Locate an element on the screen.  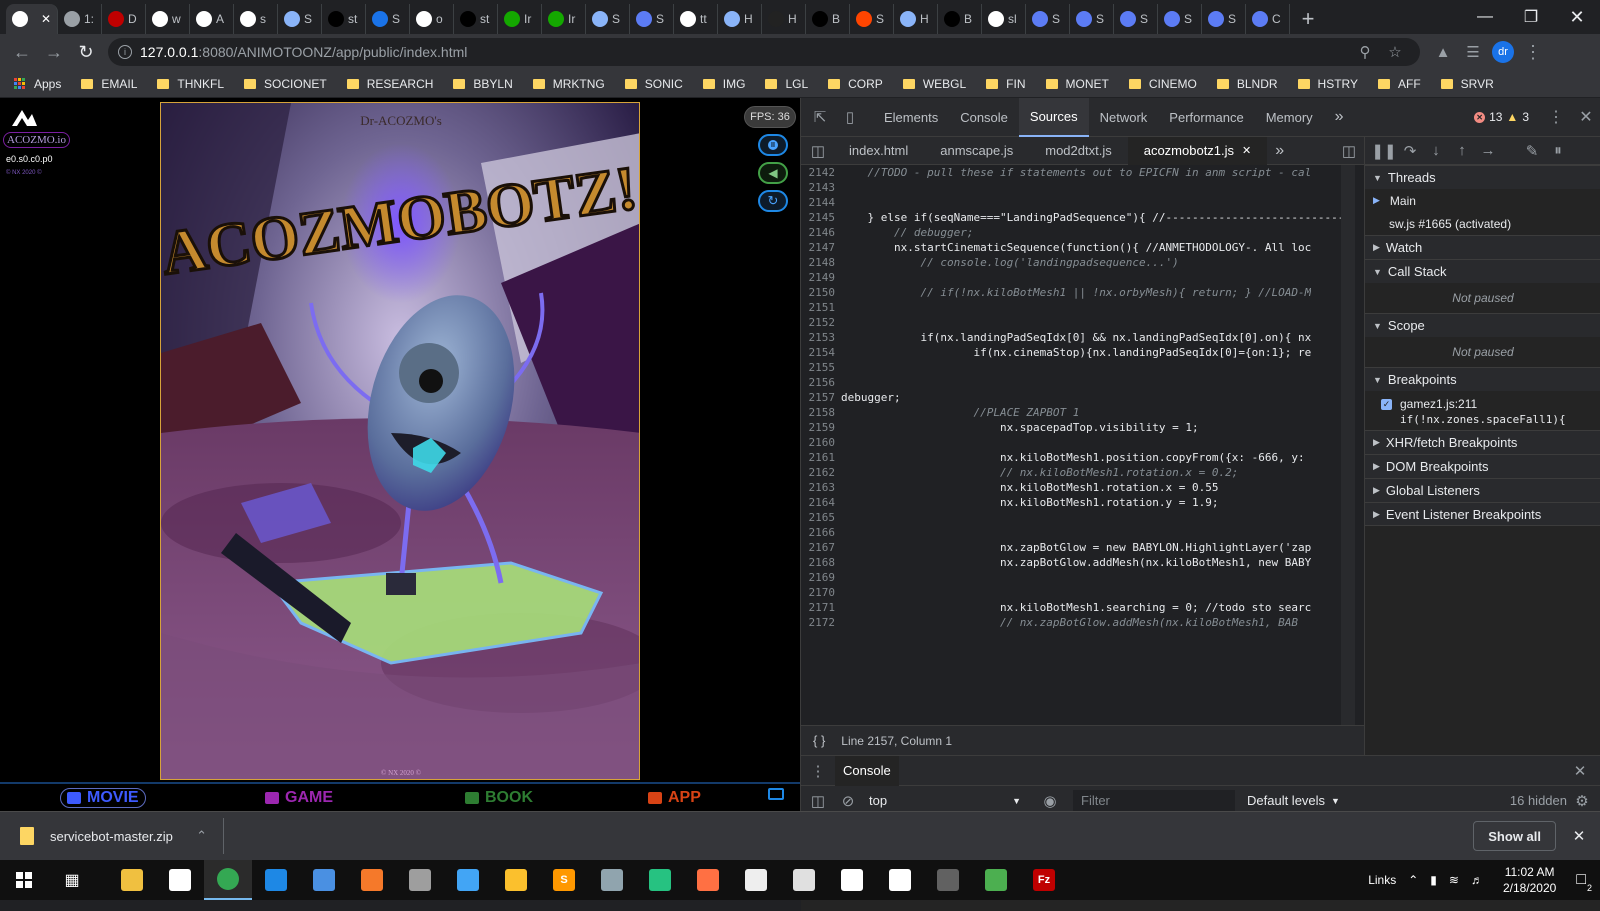
bookmark-folder: LGL is located at coordinates (786, 84).